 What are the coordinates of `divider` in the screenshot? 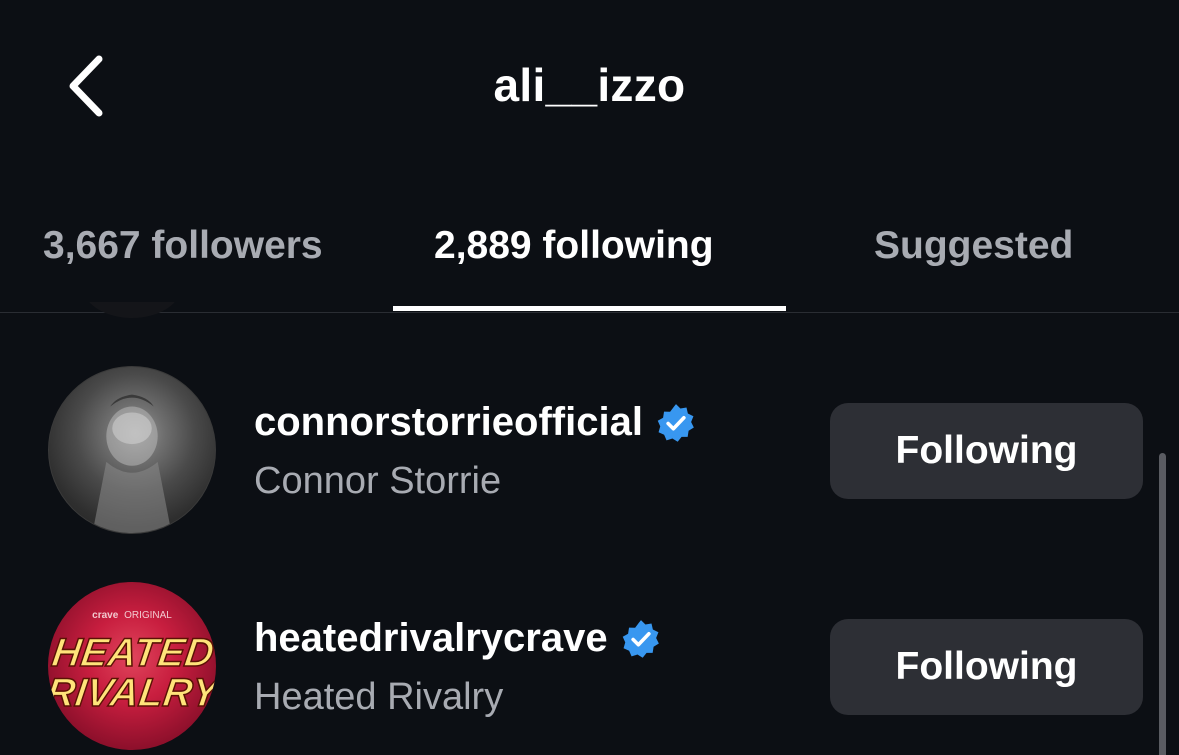 It's located at (589, 312).